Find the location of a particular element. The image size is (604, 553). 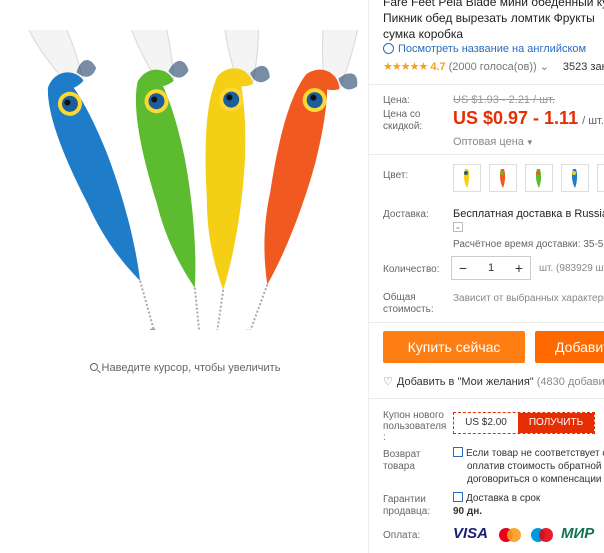

quantity-available: шт. (983929 шт. д is located at coordinates (571, 268).